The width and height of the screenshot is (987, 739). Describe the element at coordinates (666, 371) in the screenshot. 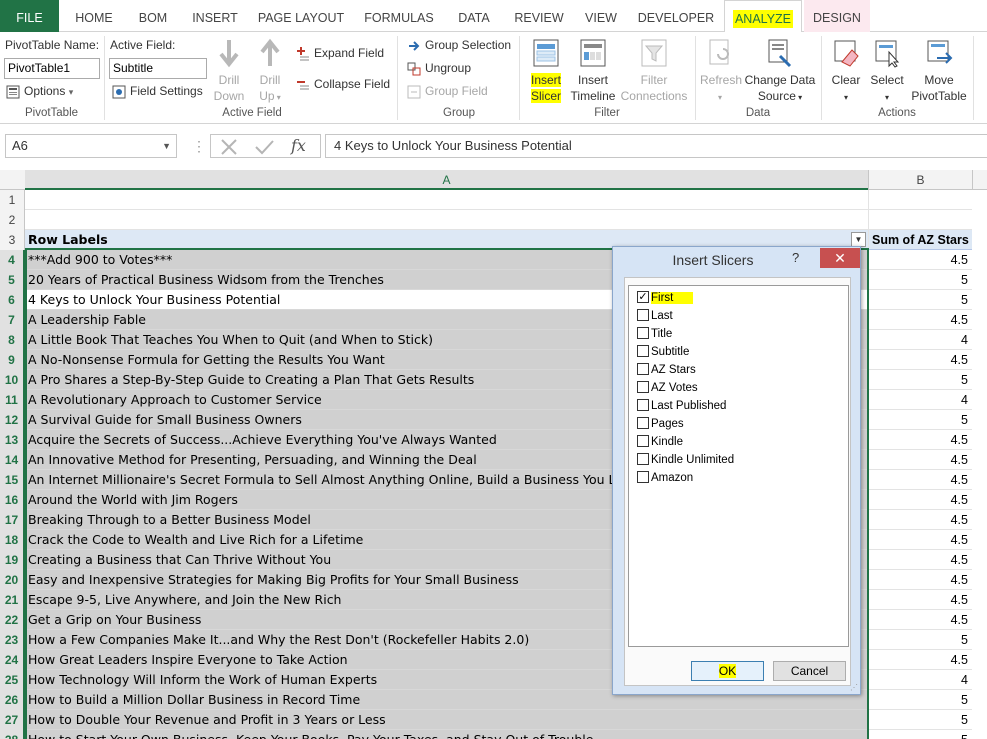

I see `slicer-field-option: AZ Stars` at that location.